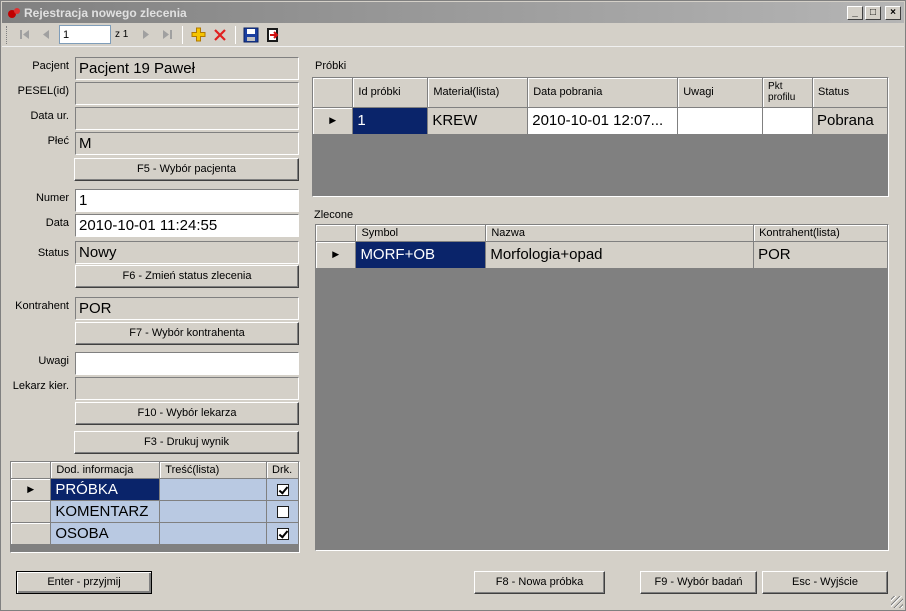 This screenshot has width=906, height=611. What do you see at coordinates (105, 470) in the screenshot?
I see `grid-header: Dod. informacja` at bounding box center [105, 470].